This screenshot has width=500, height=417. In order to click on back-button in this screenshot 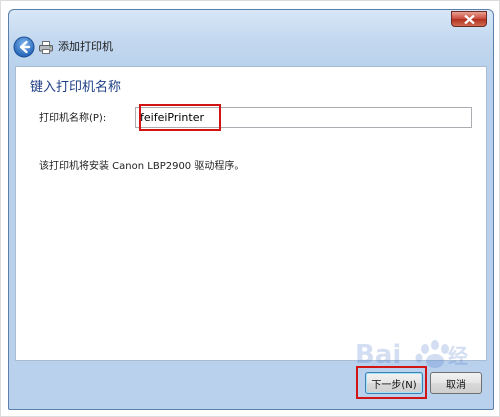, I will do `click(24, 47)`.